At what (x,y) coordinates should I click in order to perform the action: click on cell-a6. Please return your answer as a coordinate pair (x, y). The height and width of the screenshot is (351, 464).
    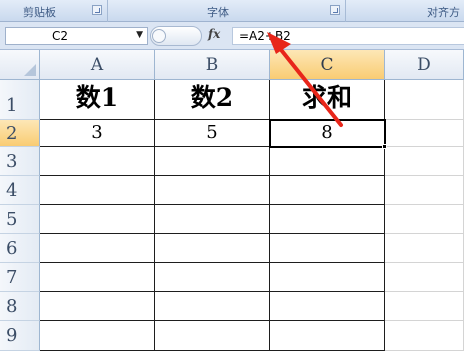
    Looking at the image, I should click on (97, 248).